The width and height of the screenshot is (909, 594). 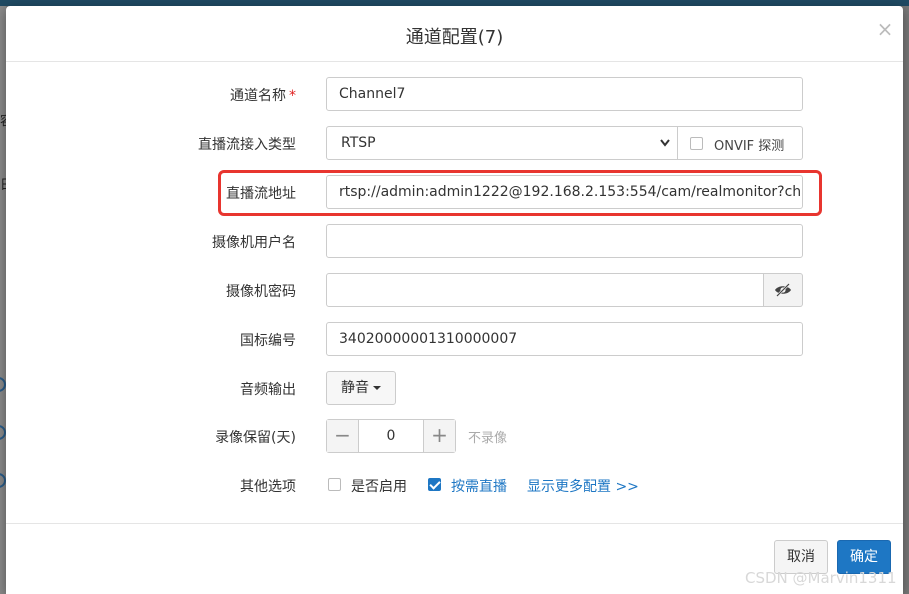 I want to click on row-record-retention: 录像保留(天) − 0 + 不录像, so click(x=454, y=436).